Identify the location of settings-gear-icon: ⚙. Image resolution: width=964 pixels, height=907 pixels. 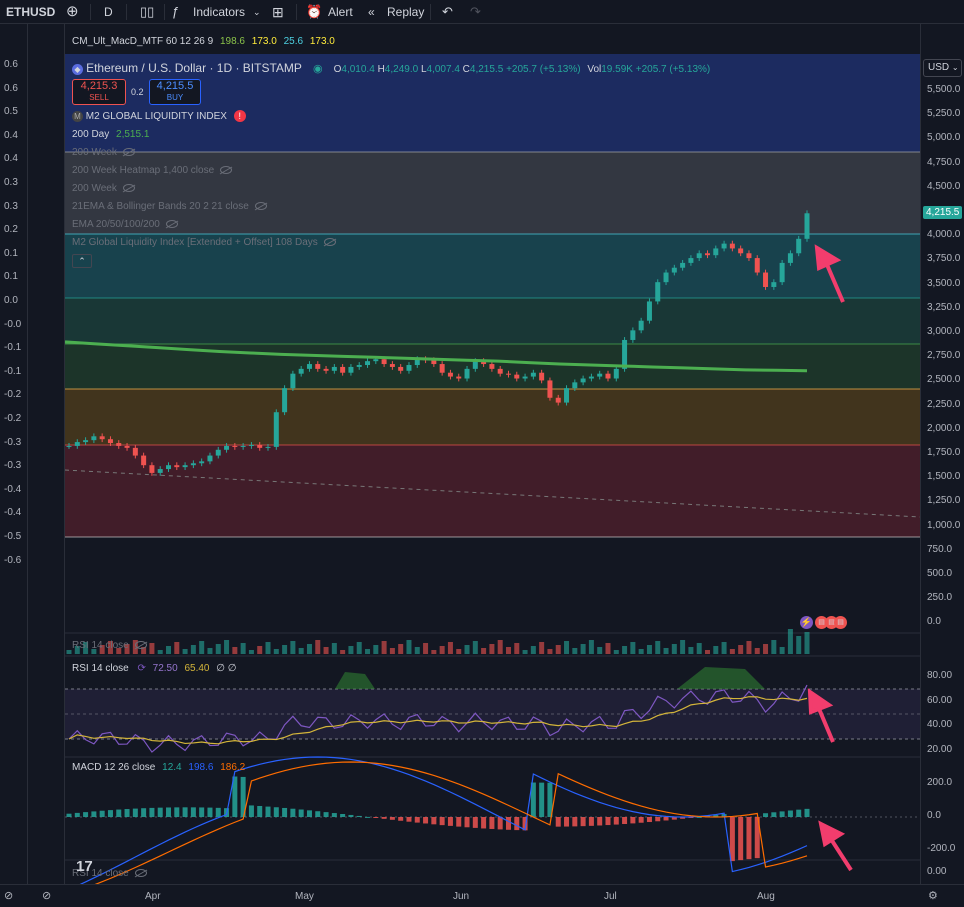
(933, 895).